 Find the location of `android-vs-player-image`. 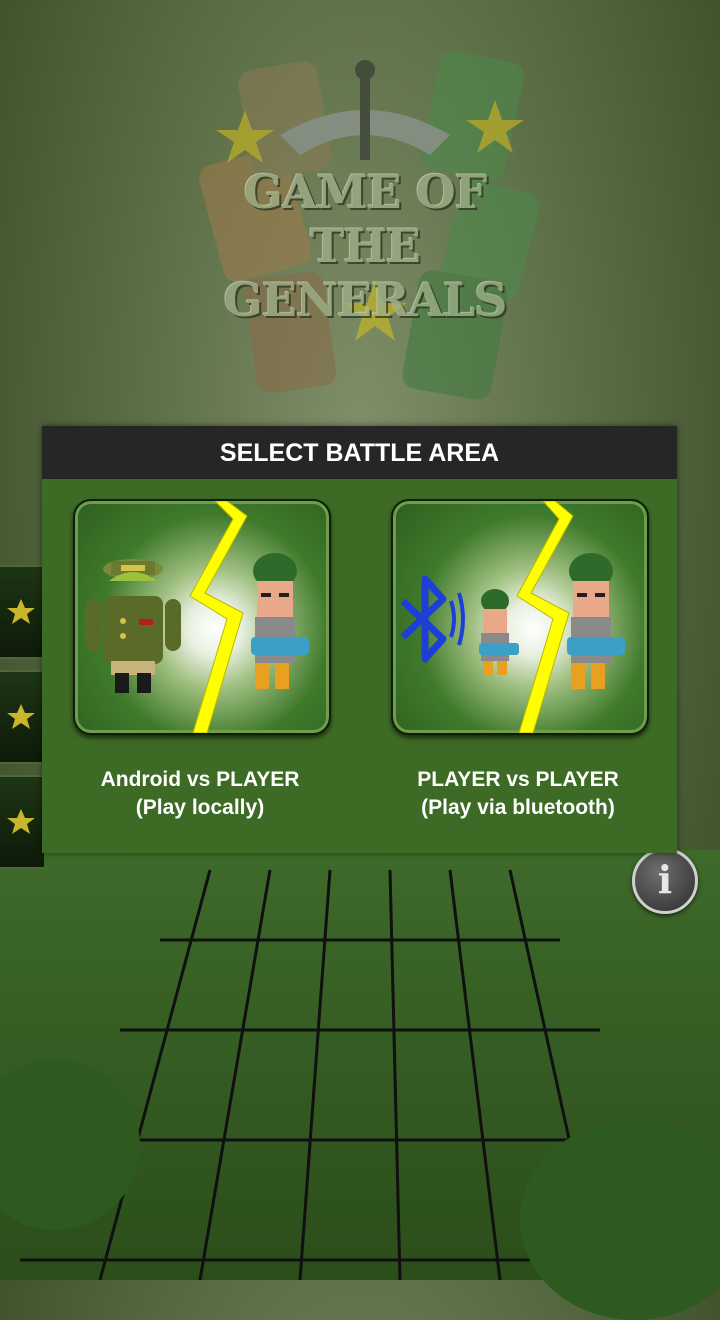

android-vs-player-image is located at coordinates (197, 617).